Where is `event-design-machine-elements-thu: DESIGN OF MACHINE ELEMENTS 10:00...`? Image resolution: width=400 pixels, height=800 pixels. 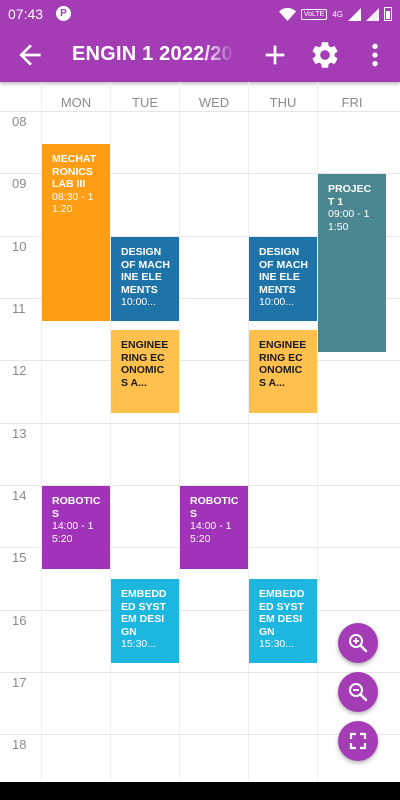
event-design-machine-elements-thu: DESIGN OF MACHINE ELEMENTS 10:00... is located at coordinates (283, 279).